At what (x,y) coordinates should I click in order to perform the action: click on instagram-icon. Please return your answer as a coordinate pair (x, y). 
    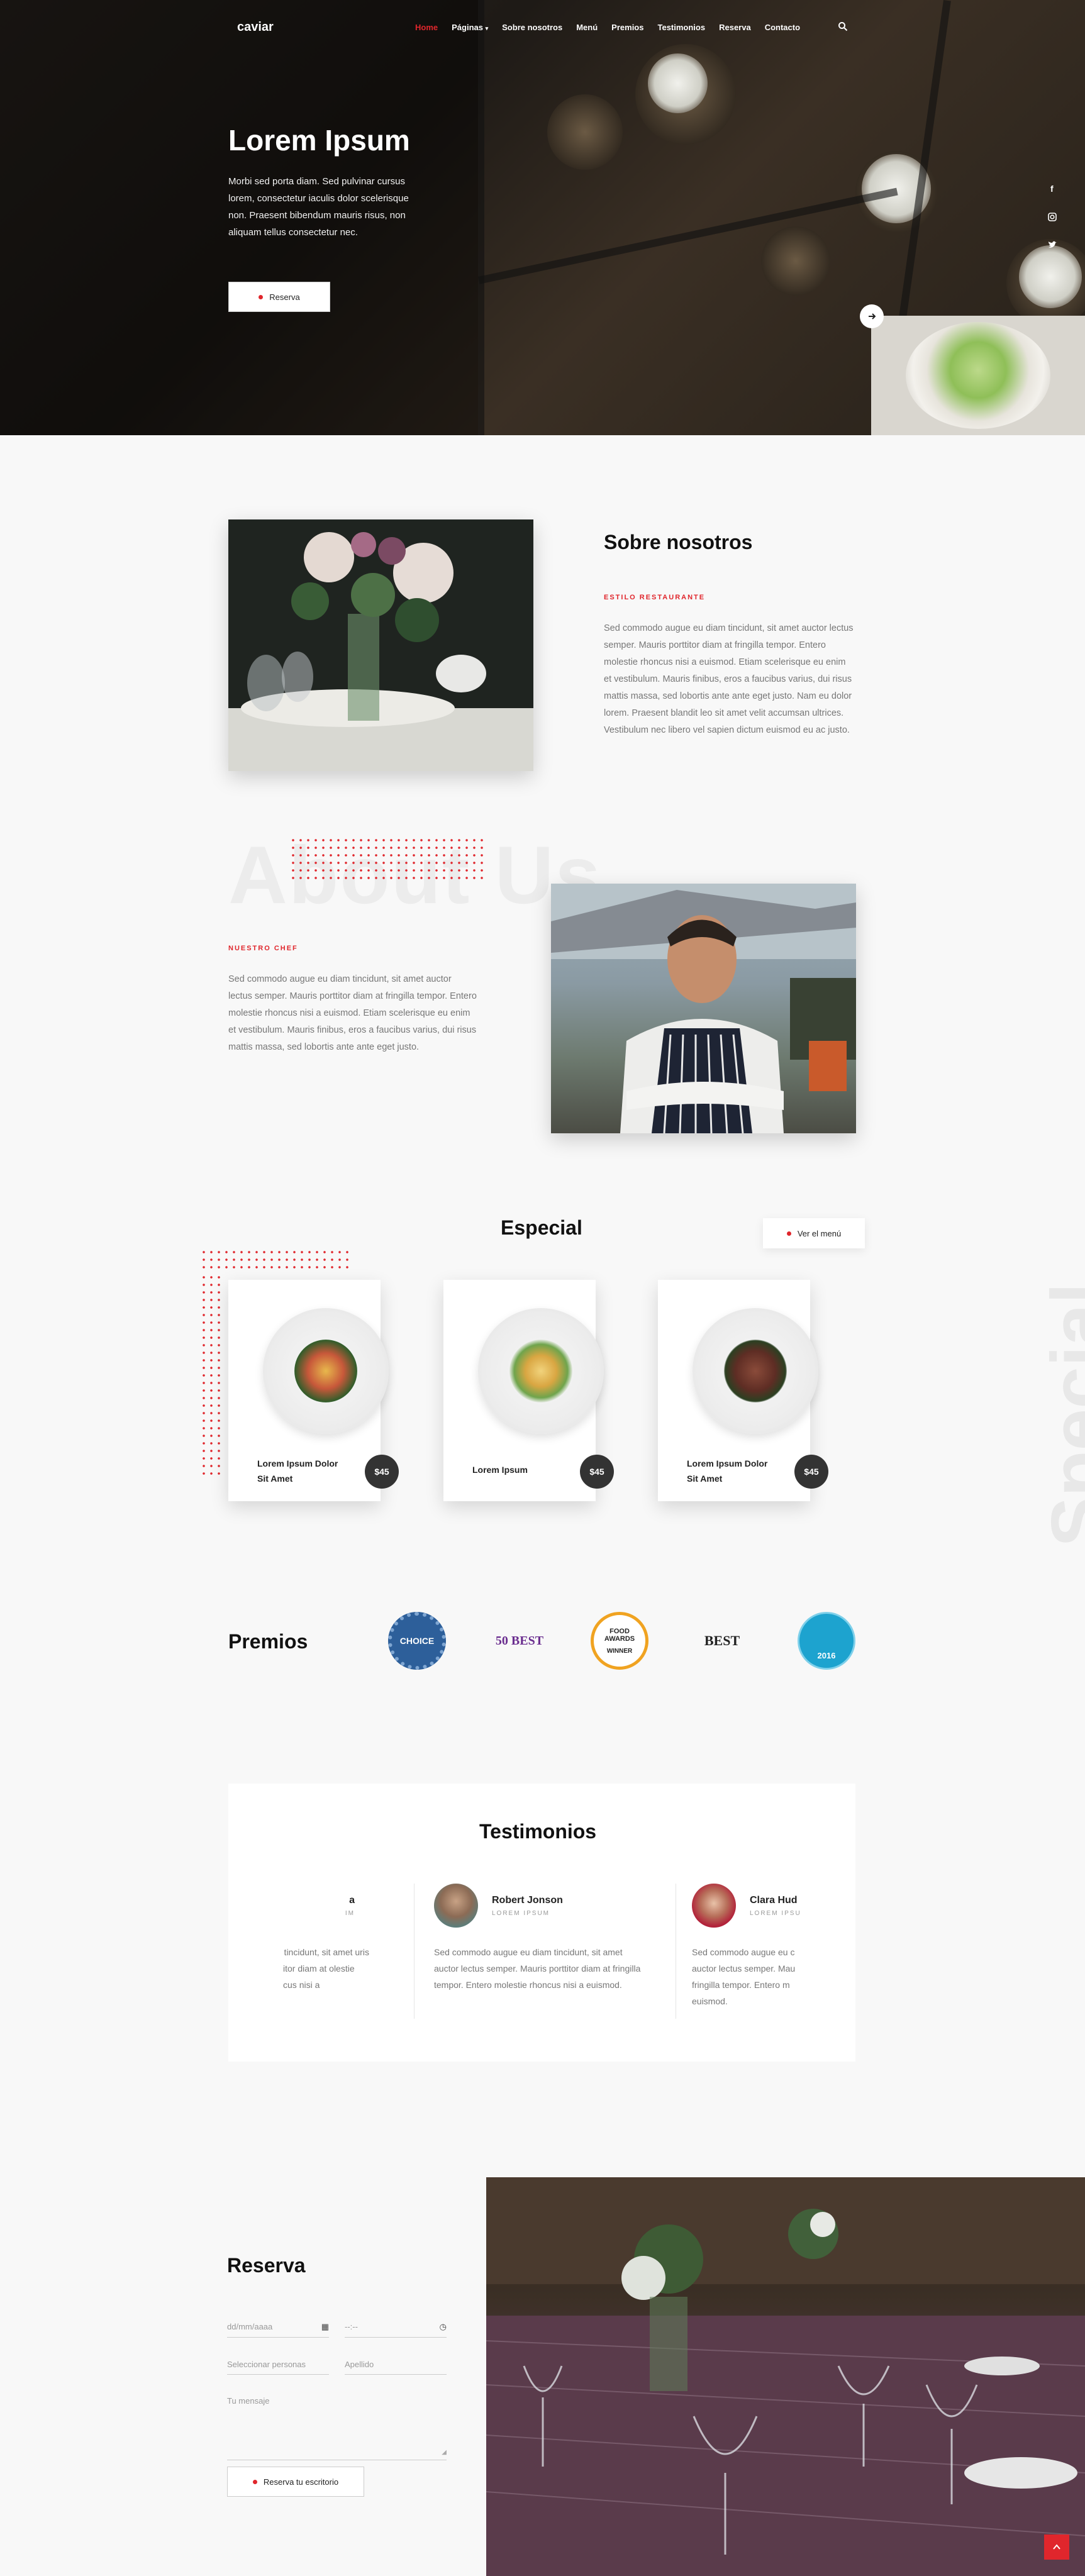
    Looking at the image, I should click on (1052, 217).